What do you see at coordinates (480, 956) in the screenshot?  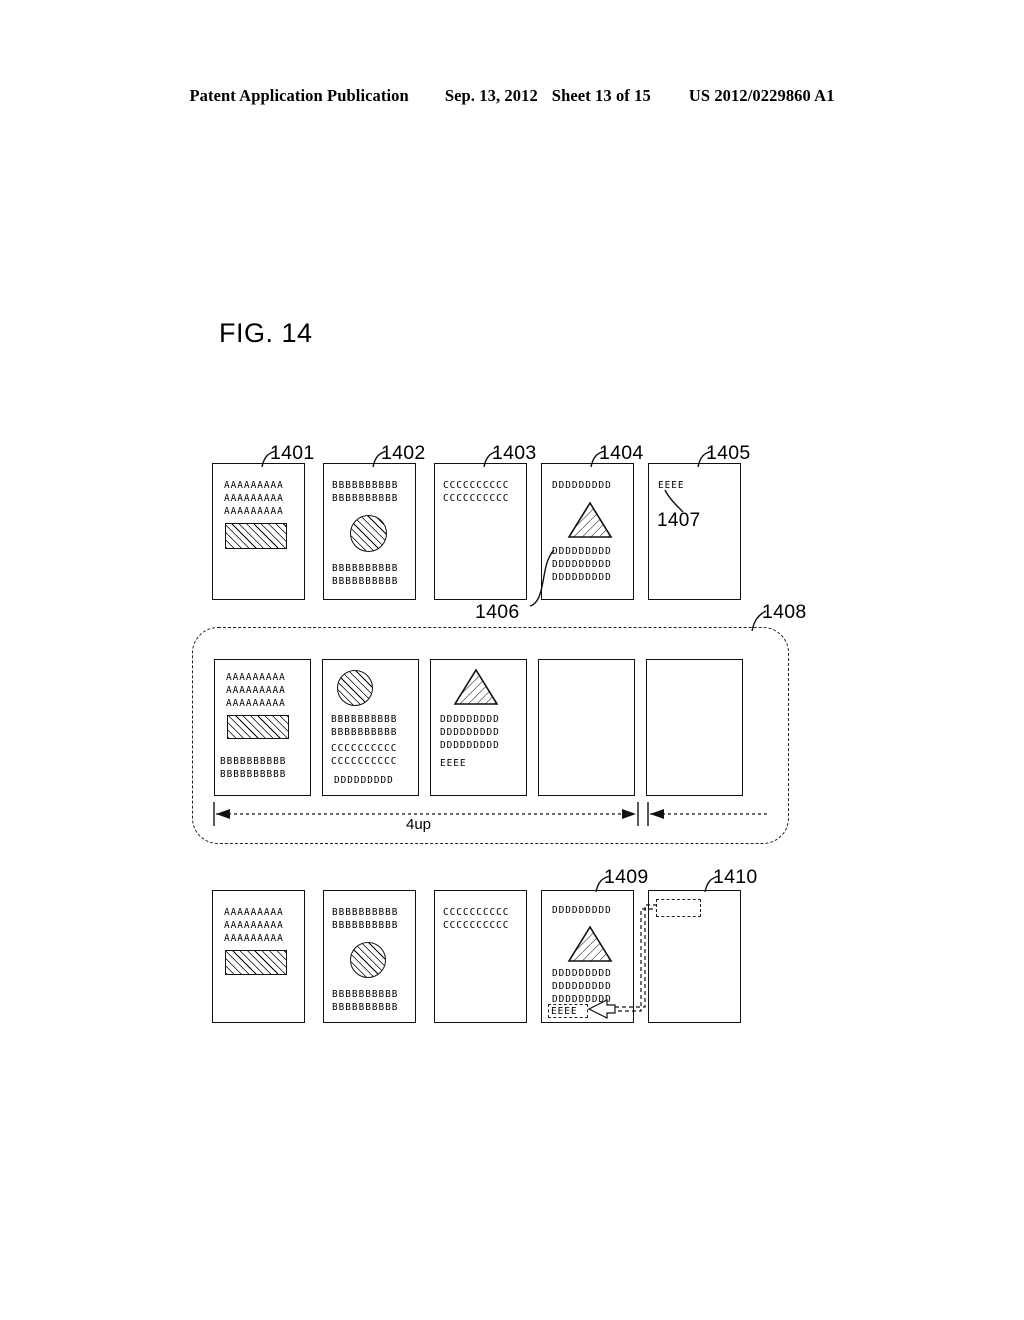 I see `page-out-3: CCCCCCCCCC CCCCCCCCCC` at bounding box center [480, 956].